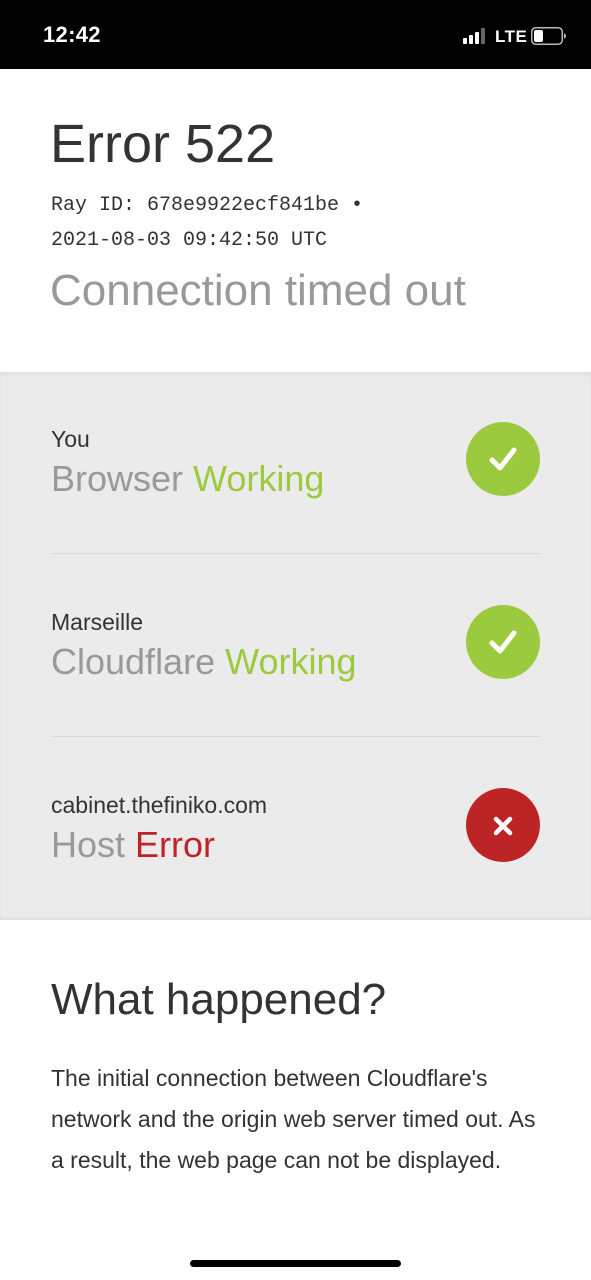  What do you see at coordinates (88, 844) in the screenshot?
I see `row-kind: Host` at bounding box center [88, 844].